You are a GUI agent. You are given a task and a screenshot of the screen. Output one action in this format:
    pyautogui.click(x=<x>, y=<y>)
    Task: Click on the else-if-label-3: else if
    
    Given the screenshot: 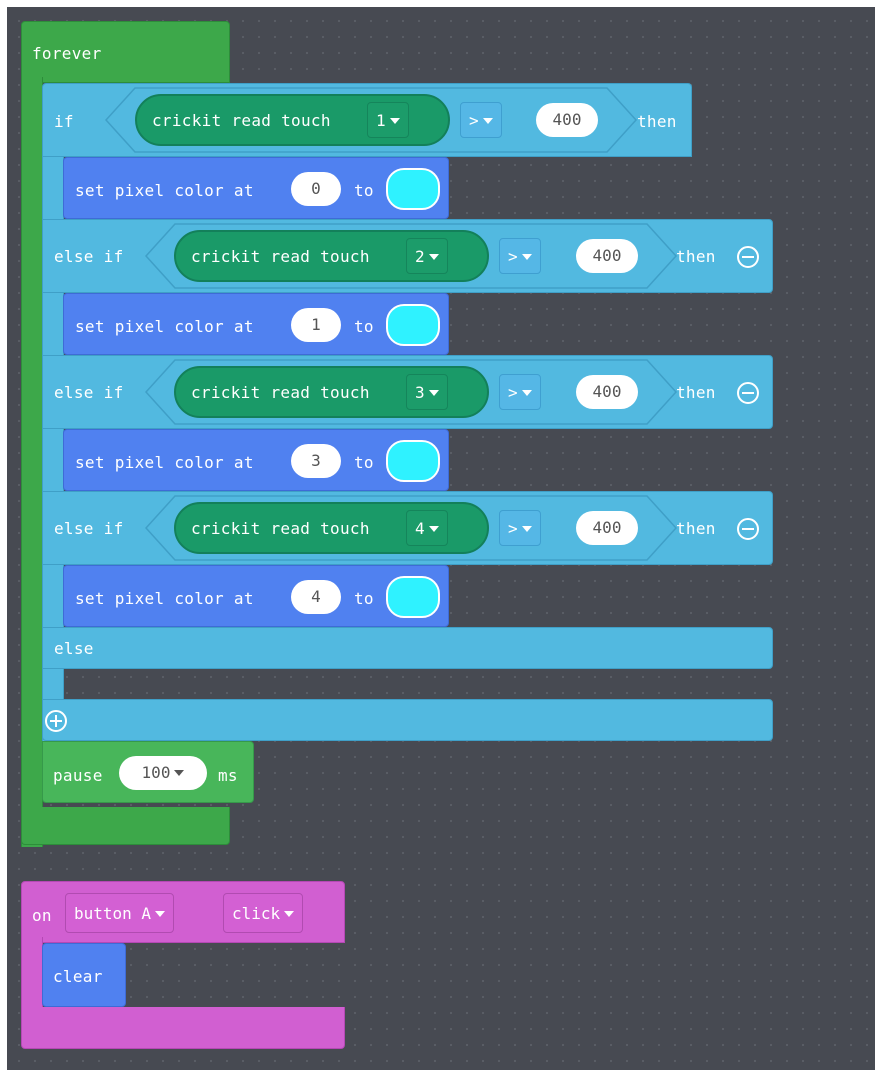 What is the action you would take?
    pyautogui.click(x=89, y=392)
    